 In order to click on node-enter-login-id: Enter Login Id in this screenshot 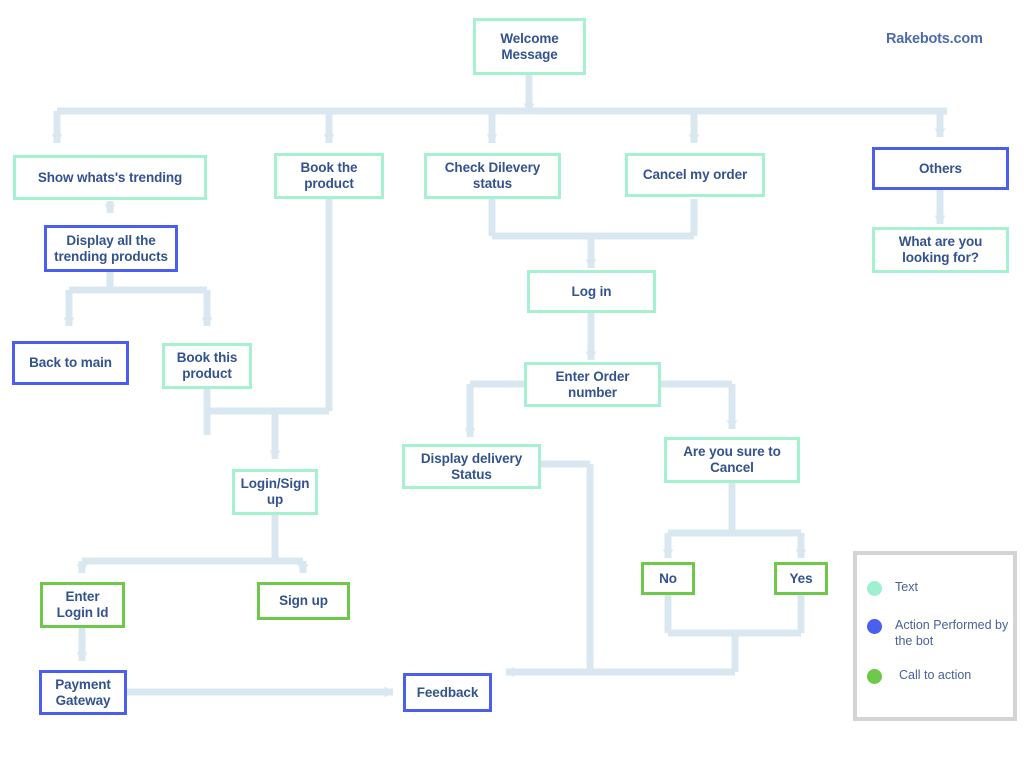, I will do `click(82, 605)`.